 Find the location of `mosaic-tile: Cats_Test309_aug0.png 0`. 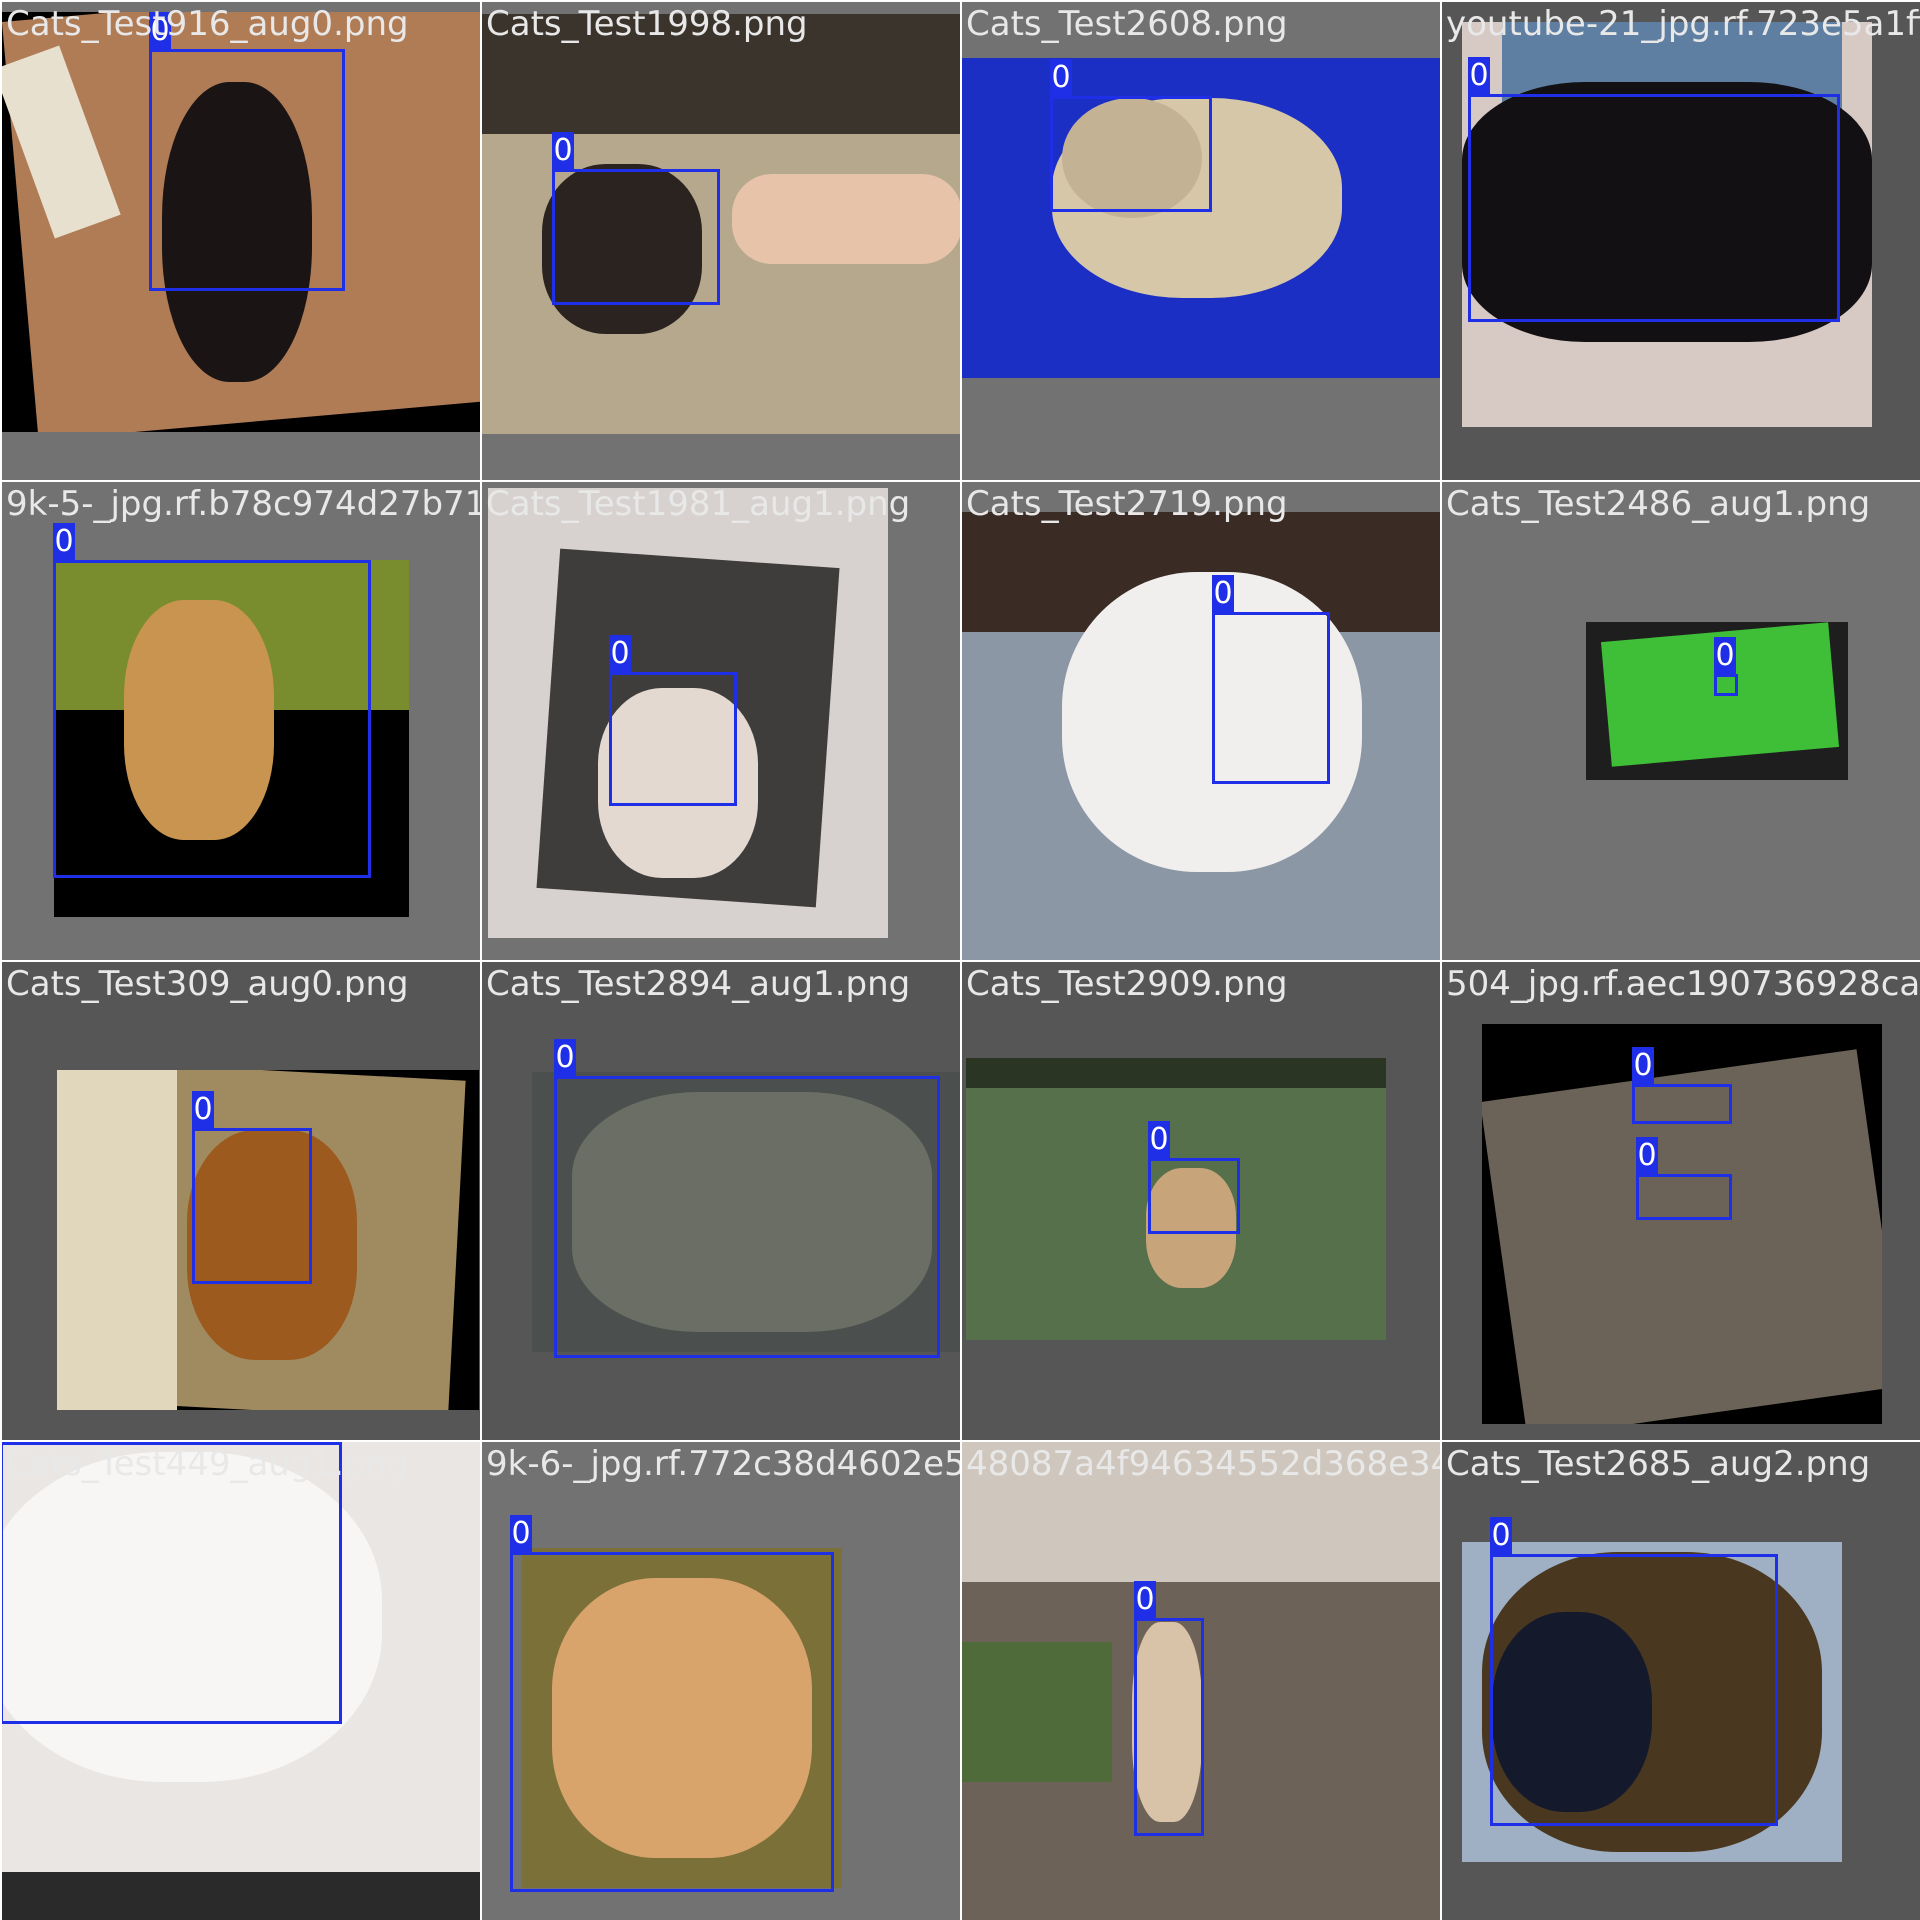

mosaic-tile: Cats_Test309_aug0.png 0 is located at coordinates (241, 1201).